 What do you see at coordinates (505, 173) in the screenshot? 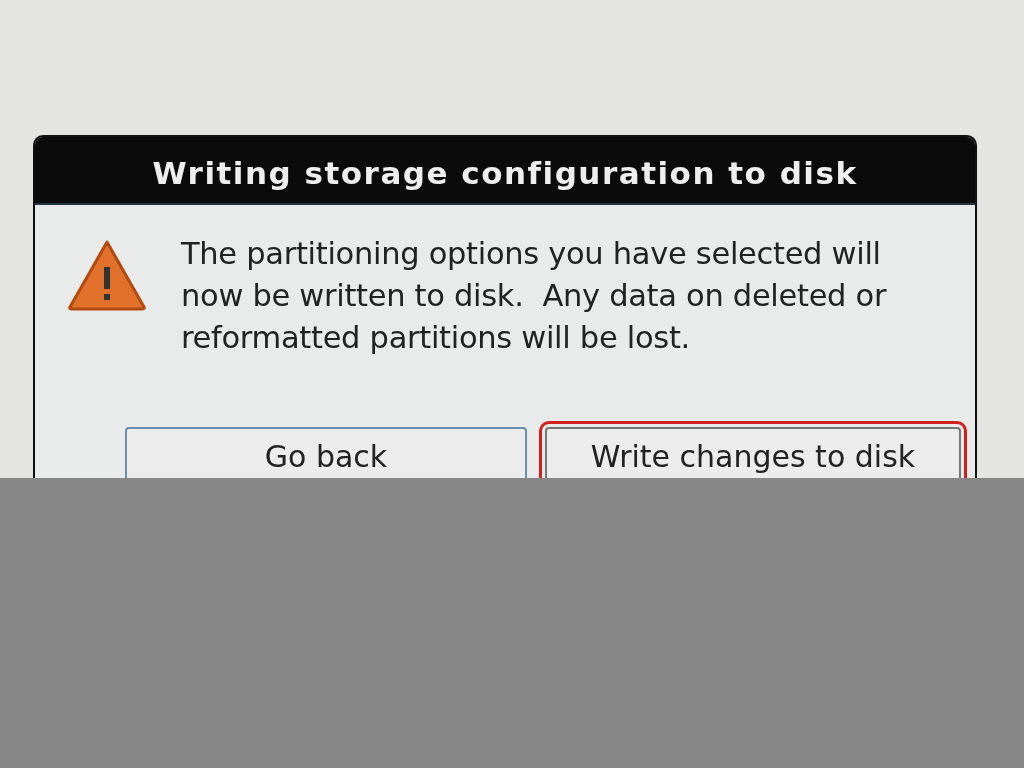
I see `dialog-title: Writing storage configuration to disk` at bounding box center [505, 173].